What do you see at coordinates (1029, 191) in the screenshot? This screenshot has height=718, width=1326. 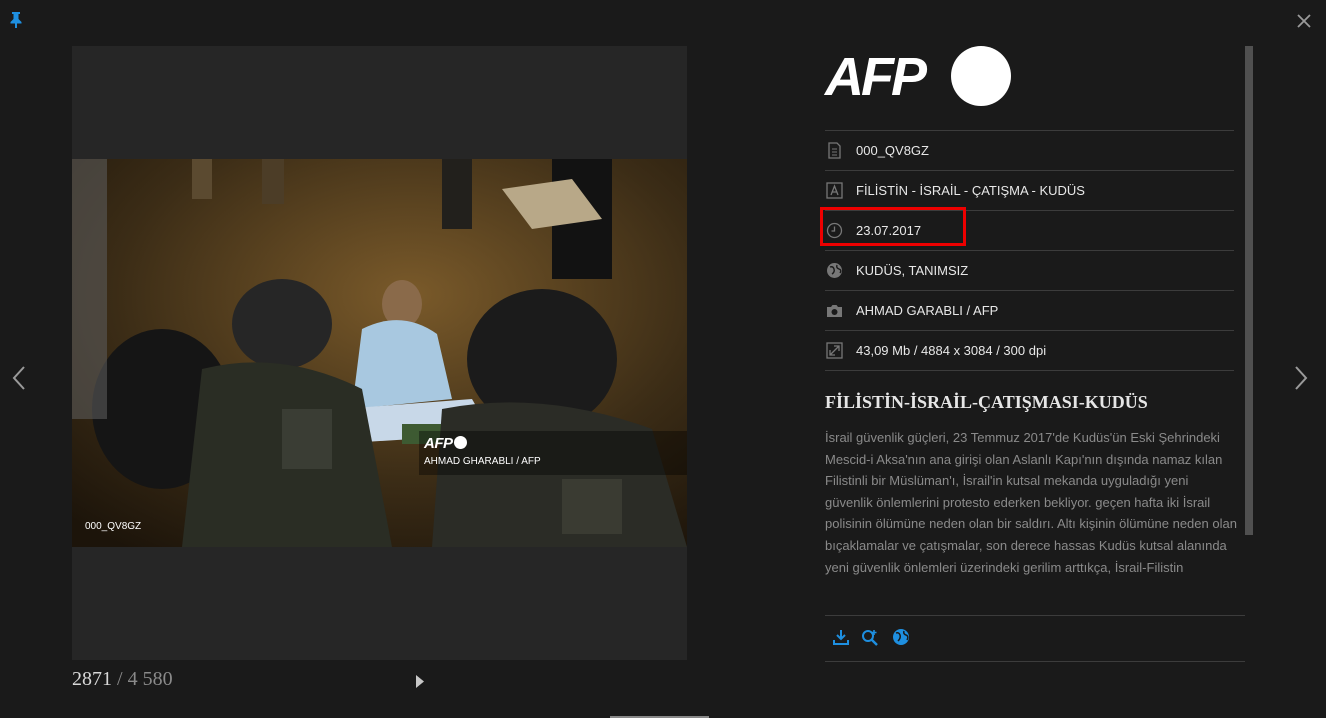 I see `meta-row-headline: FİLİSTİN - İSRAİL - ÇATIŞMA - KUDÜS` at bounding box center [1029, 191].